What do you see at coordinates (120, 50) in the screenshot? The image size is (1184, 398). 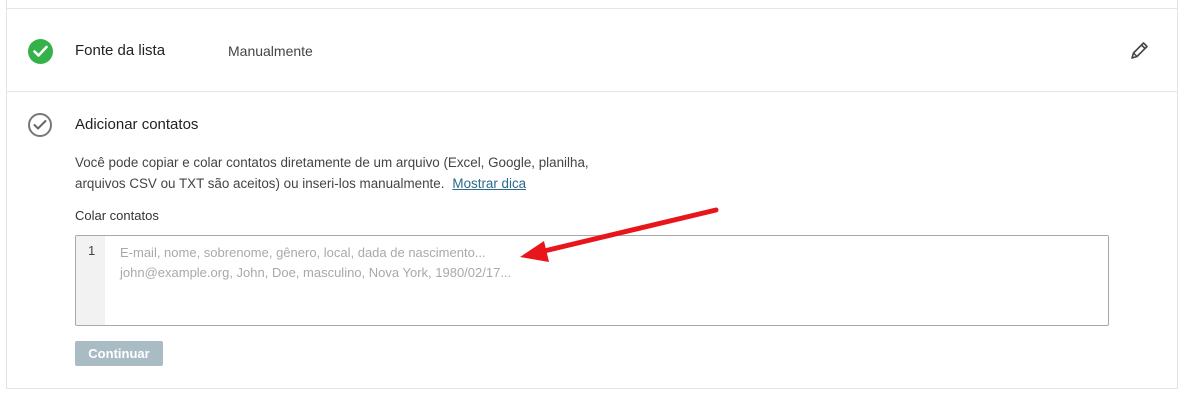 I see `step-title: Fonte da lista` at bounding box center [120, 50].